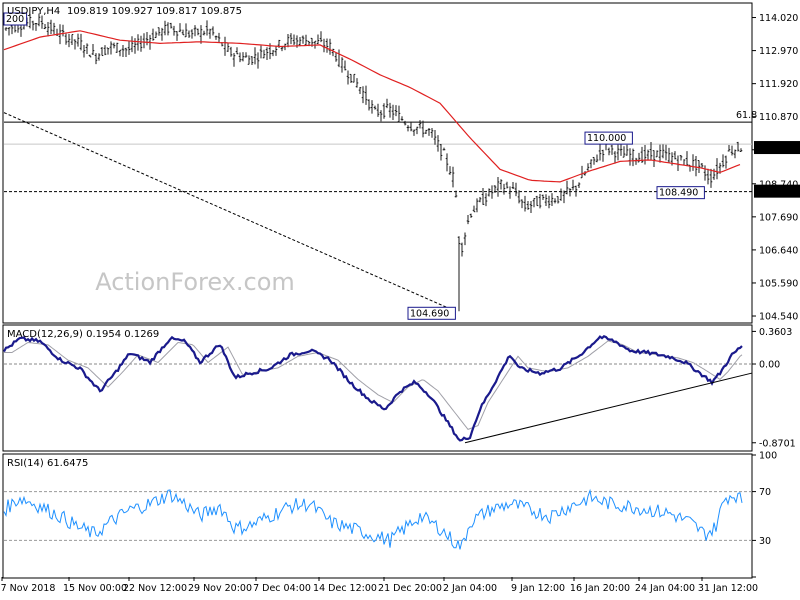  I want to click on x-tick-label: 29 Nov 20:00, so click(220, 588).